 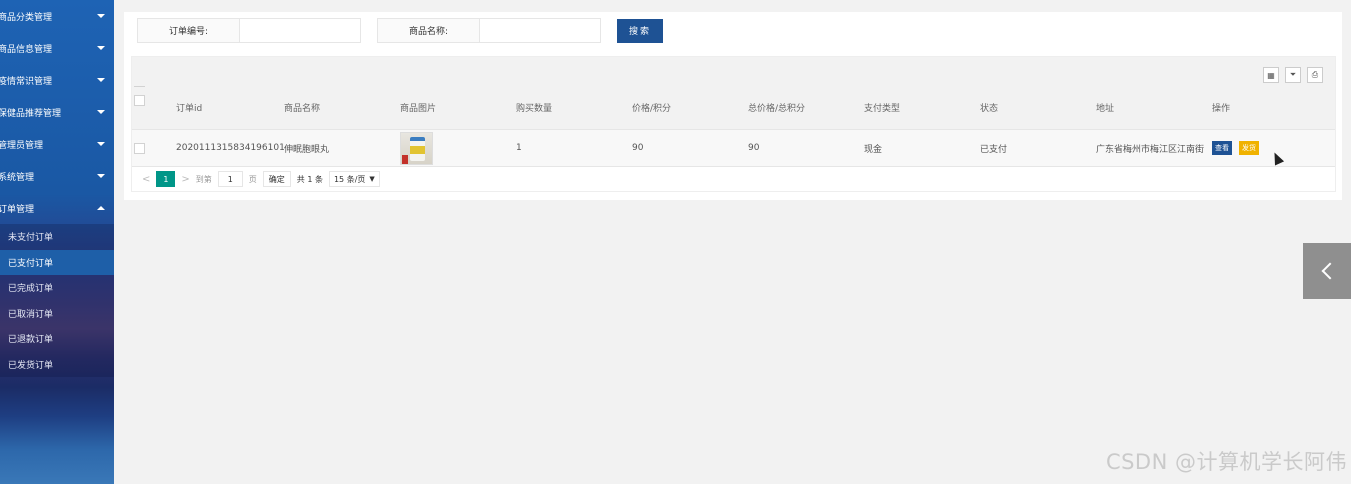 I want to click on header-quantity: 购买数量, so click(x=574, y=107).